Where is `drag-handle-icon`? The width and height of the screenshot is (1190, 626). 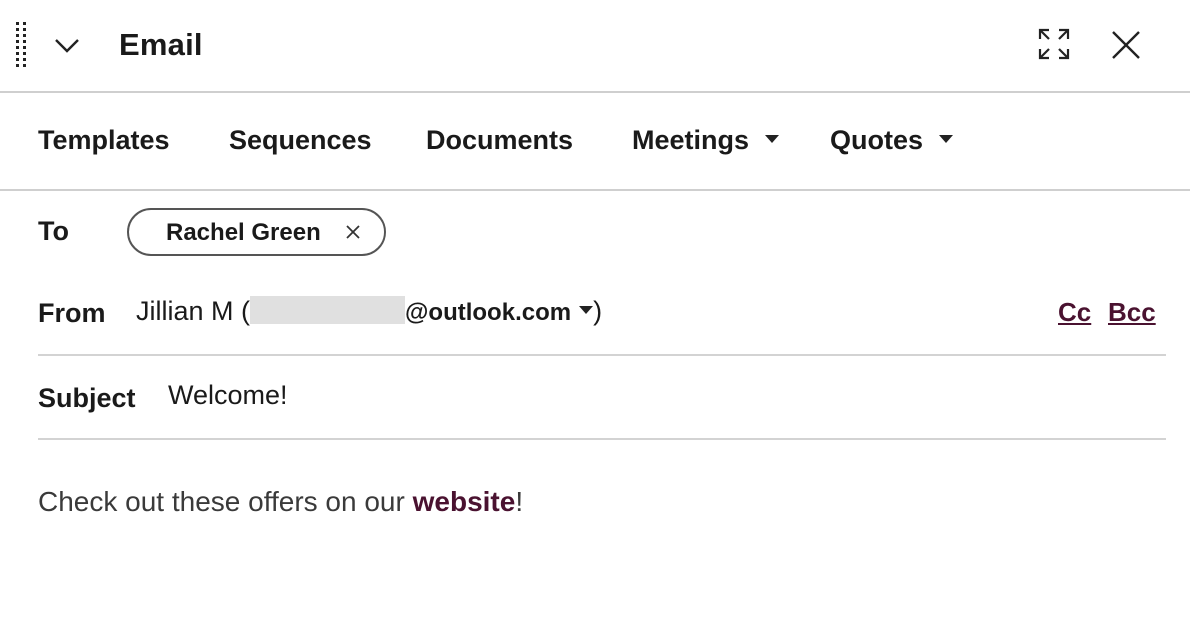
drag-handle-icon is located at coordinates (21, 45).